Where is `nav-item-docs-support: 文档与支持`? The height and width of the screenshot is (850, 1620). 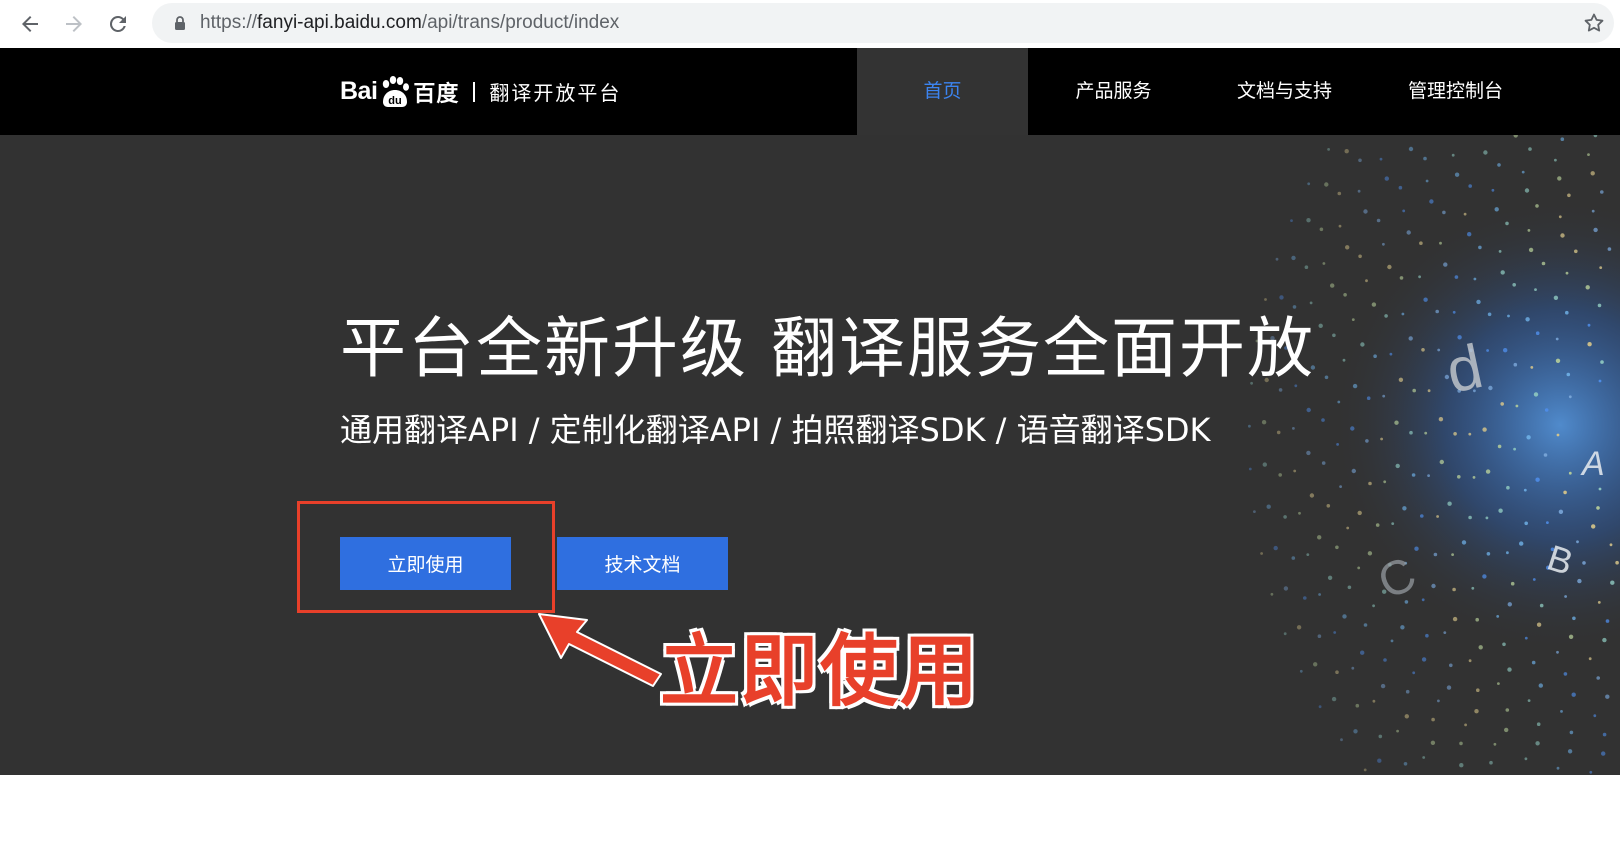 nav-item-docs-support: 文档与支持 is located at coordinates (1284, 91).